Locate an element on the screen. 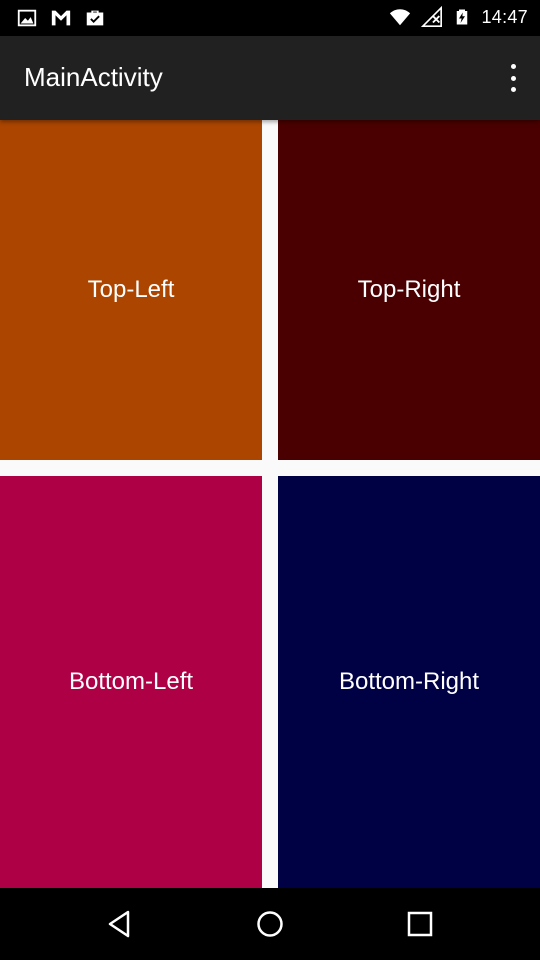 This screenshot has width=540, height=960. no-signal-icon is located at coordinates (432, 16).